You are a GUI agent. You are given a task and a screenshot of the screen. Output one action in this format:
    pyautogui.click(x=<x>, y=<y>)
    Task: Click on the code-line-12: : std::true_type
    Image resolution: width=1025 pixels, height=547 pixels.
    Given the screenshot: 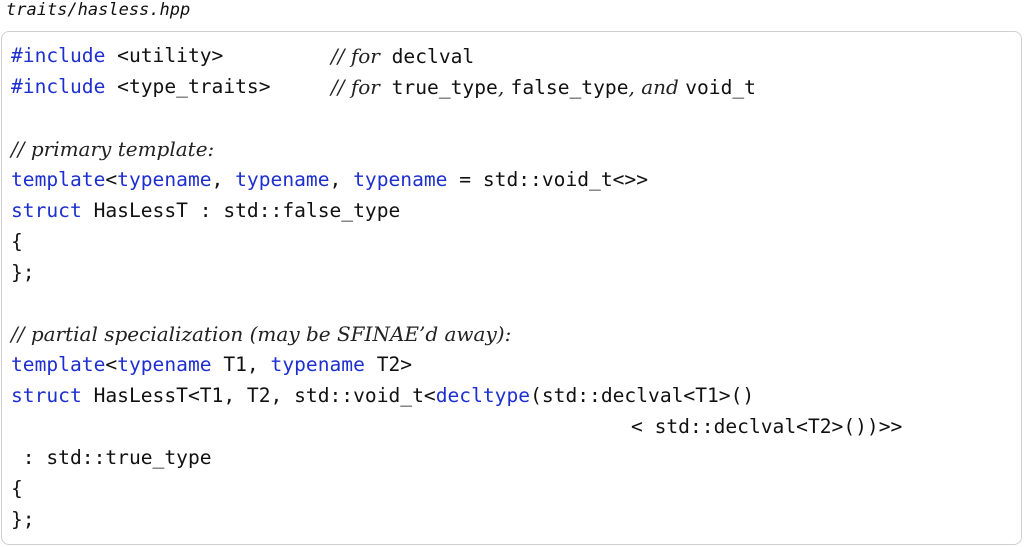 What is the action you would take?
    pyautogui.click(x=111, y=458)
    